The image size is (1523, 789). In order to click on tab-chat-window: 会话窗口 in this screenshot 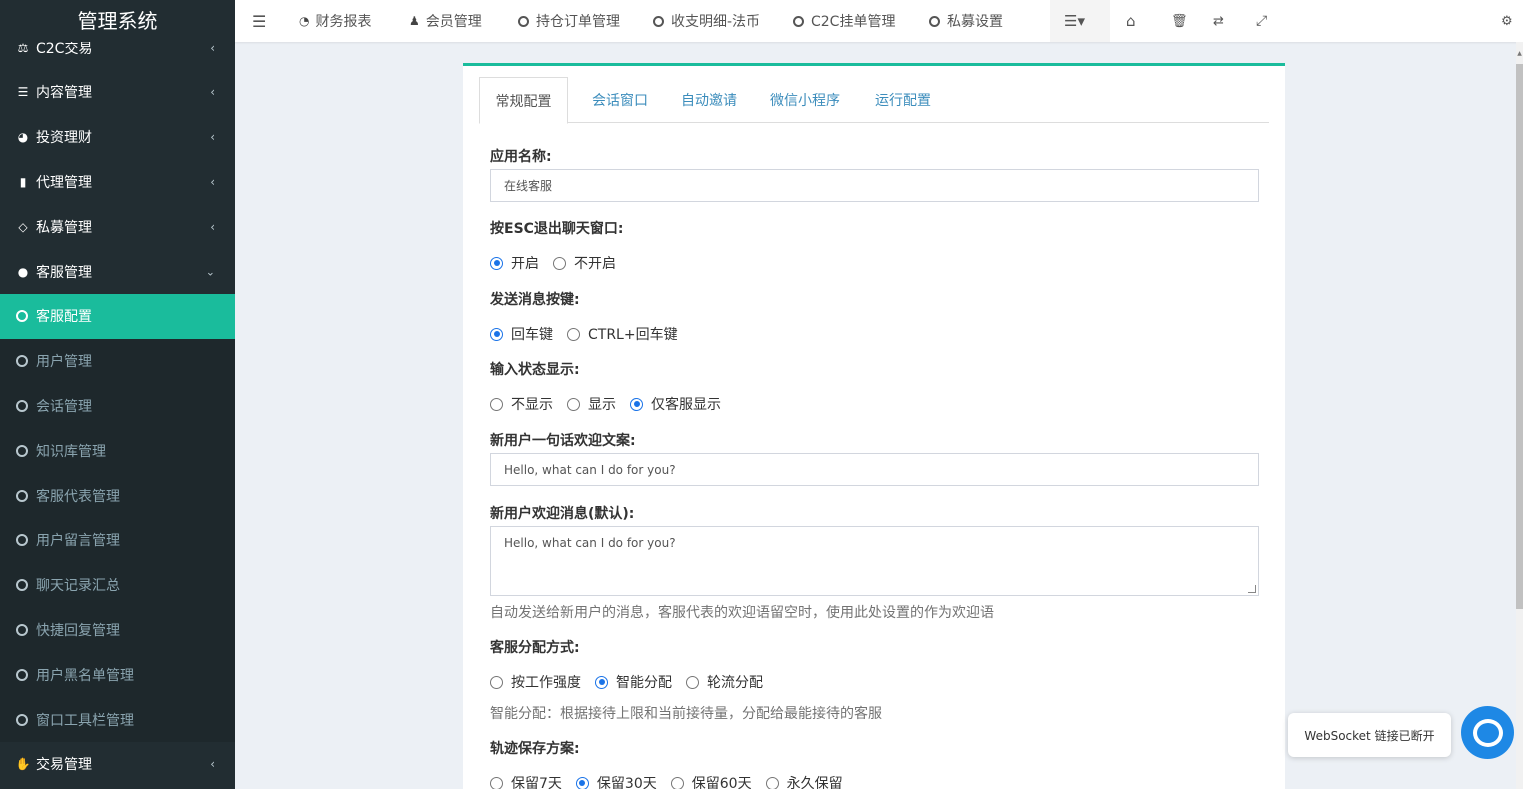, I will do `click(620, 100)`.